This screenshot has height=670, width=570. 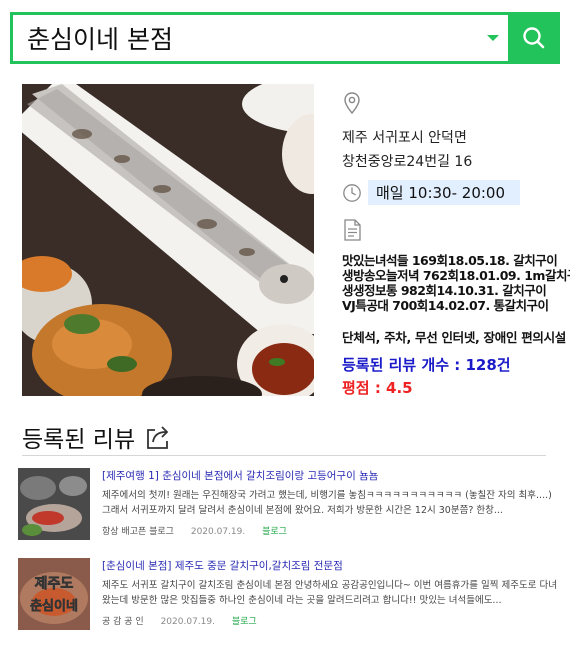 I want to click on clock-icon, so click(x=352, y=192).